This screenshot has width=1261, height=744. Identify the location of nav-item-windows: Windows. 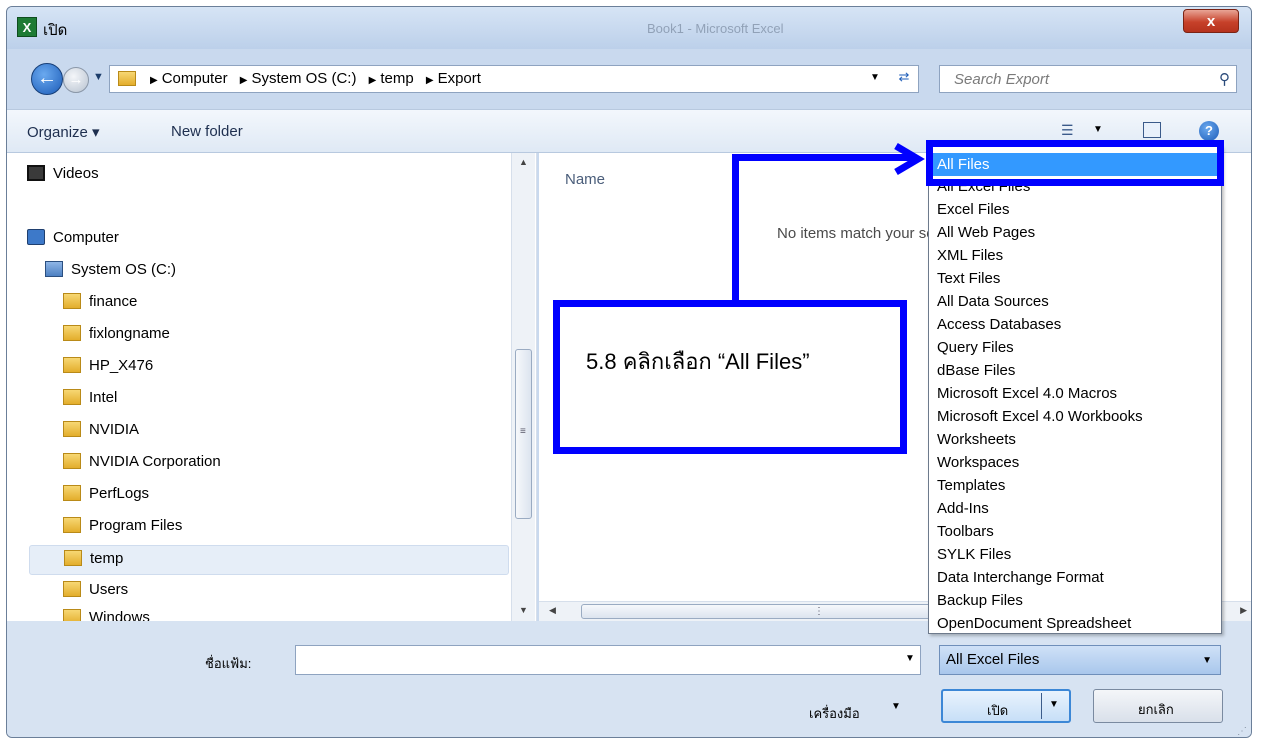
(213, 613).